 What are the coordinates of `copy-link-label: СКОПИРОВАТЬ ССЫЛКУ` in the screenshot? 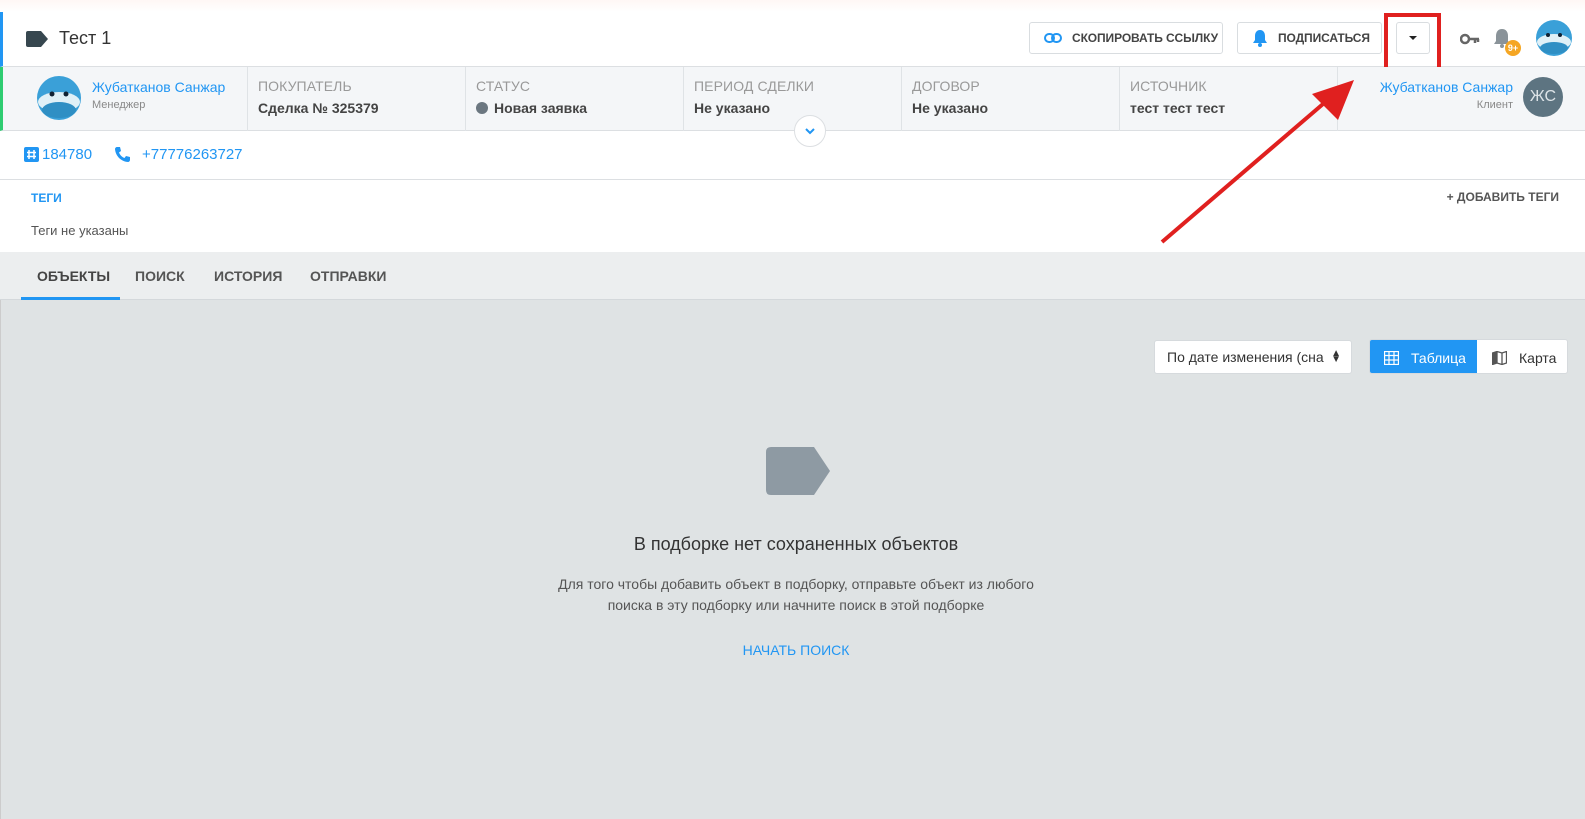 It's located at (1145, 38).